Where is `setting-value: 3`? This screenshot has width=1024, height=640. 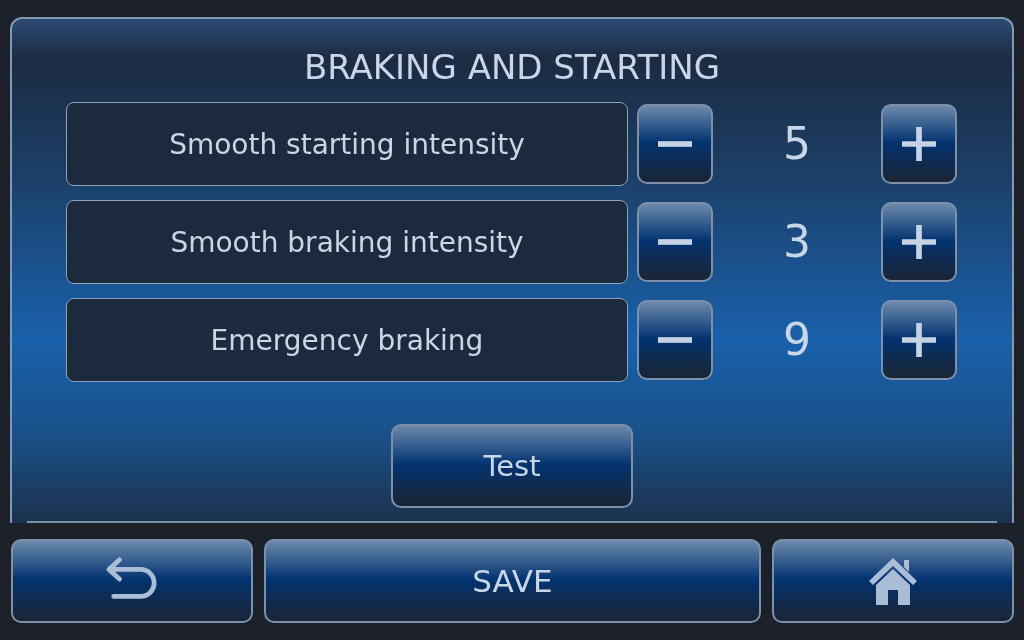
setting-value: 3 is located at coordinates (797, 242).